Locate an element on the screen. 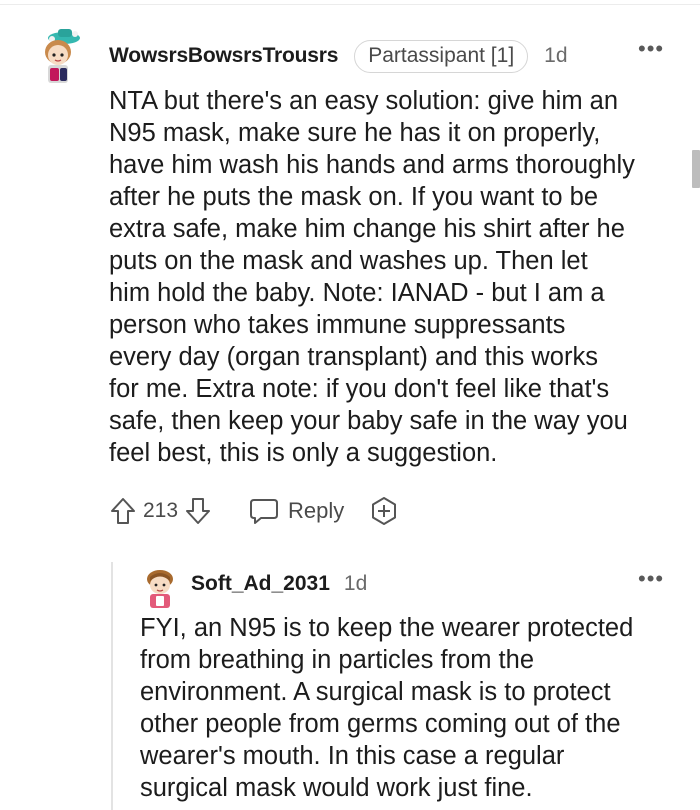 The height and width of the screenshot is (810, 700). thread-line is located at coordinates (112, 686).